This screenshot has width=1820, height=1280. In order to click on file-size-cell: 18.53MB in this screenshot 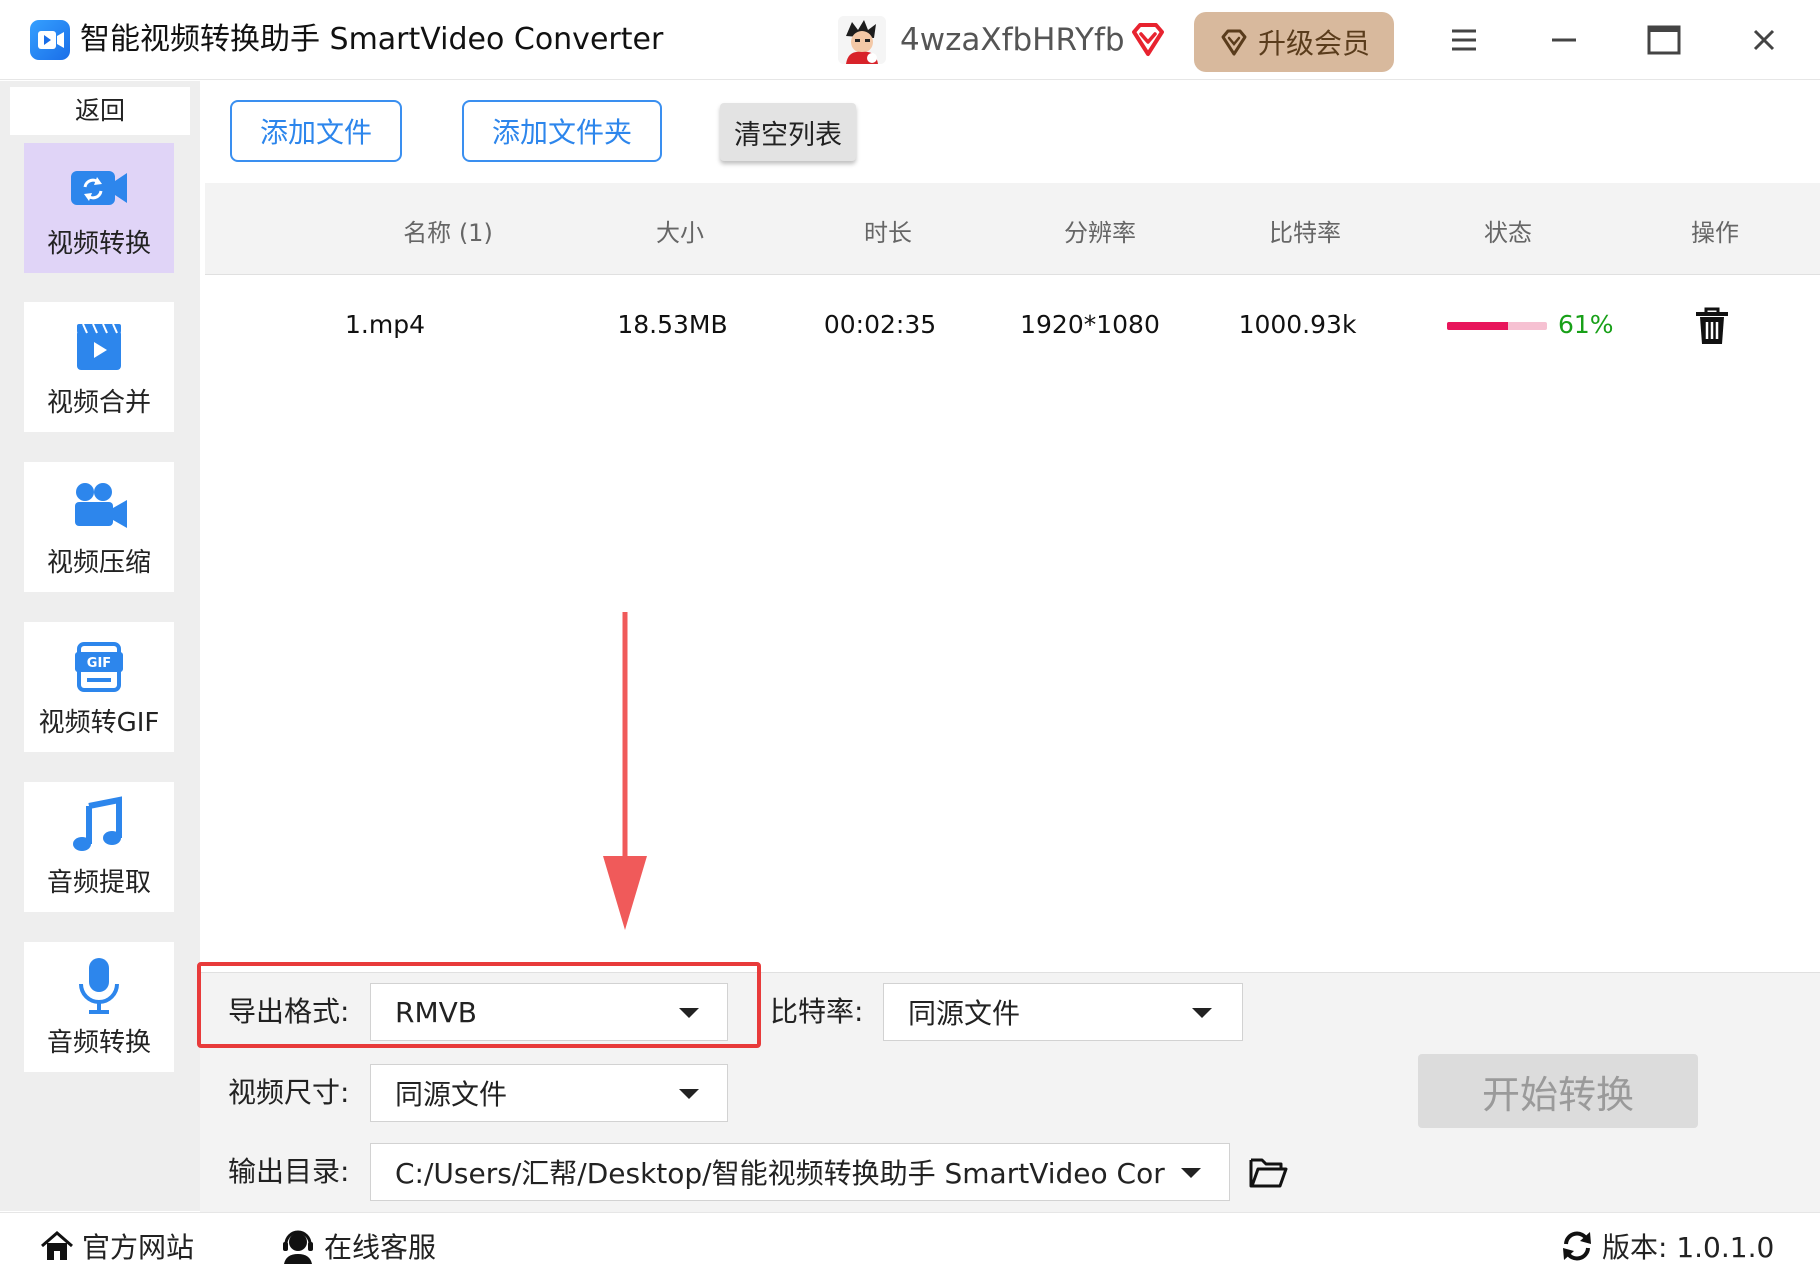, I will do `click(672, 324)`.